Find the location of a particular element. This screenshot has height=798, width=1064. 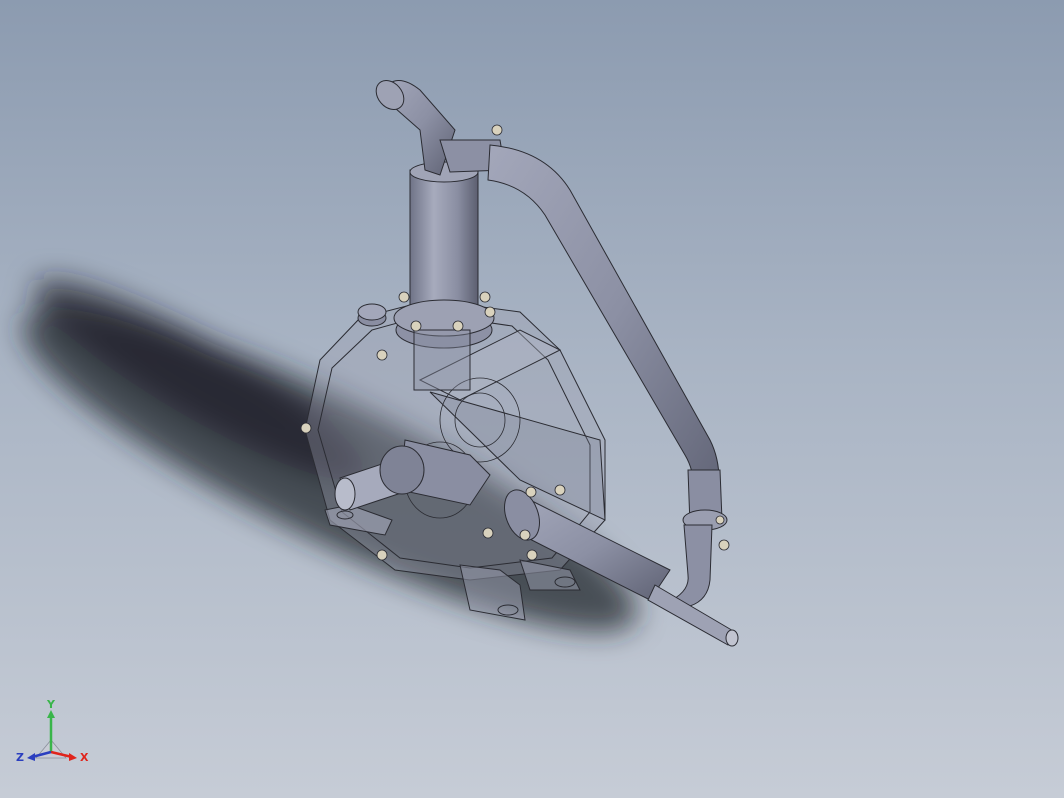

x-axis-head-icon is located at coordinates (73, 757).